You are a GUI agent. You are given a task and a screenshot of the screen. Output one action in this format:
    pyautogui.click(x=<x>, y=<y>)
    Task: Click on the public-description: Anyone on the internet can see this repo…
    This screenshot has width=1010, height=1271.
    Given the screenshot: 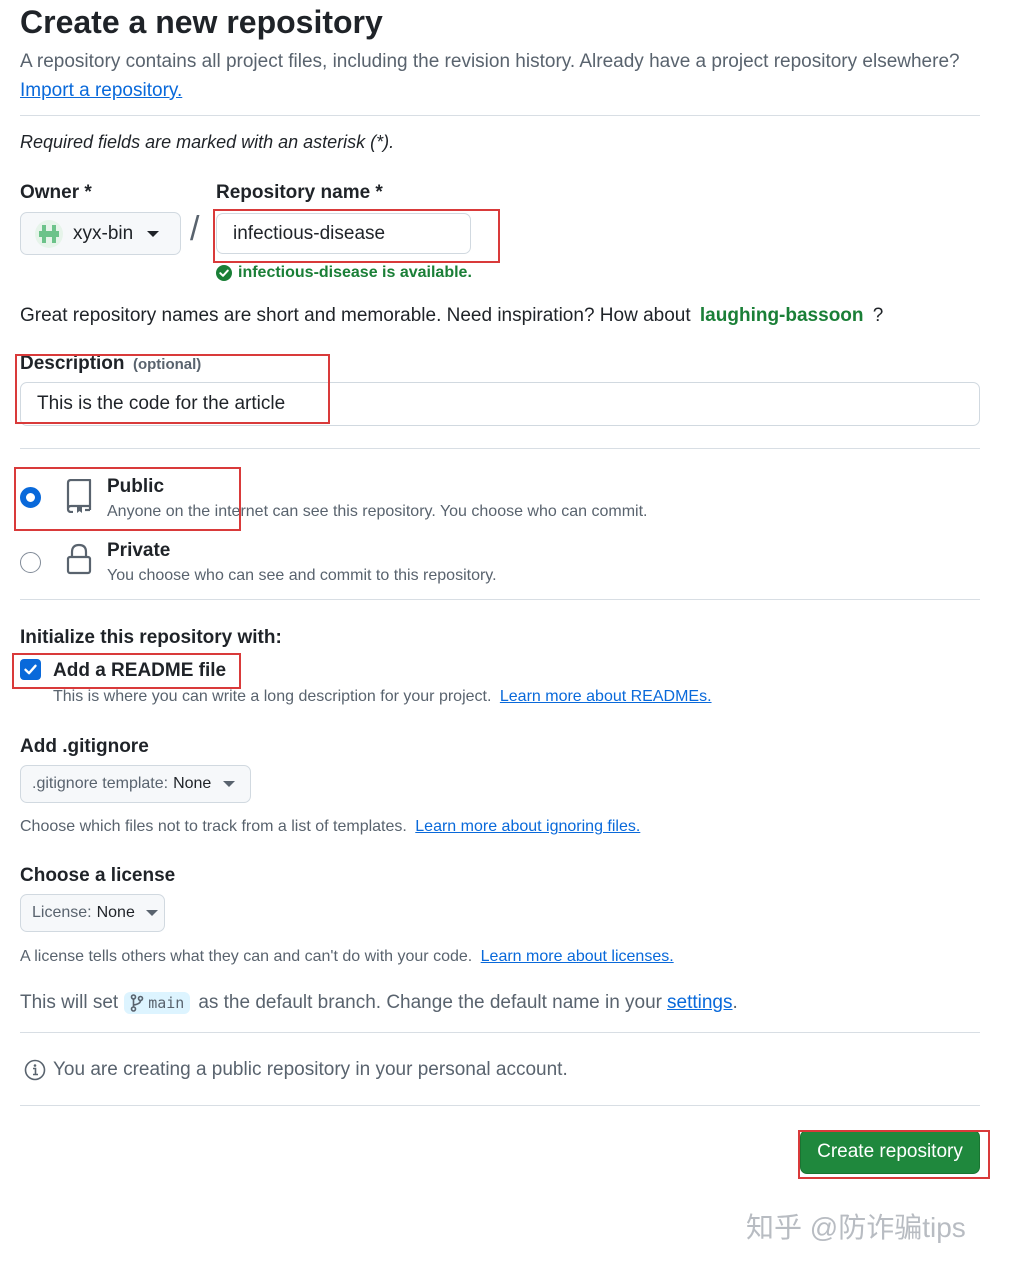 What is the action you would take?
    pyautogui.click(x=377, y=511)
    